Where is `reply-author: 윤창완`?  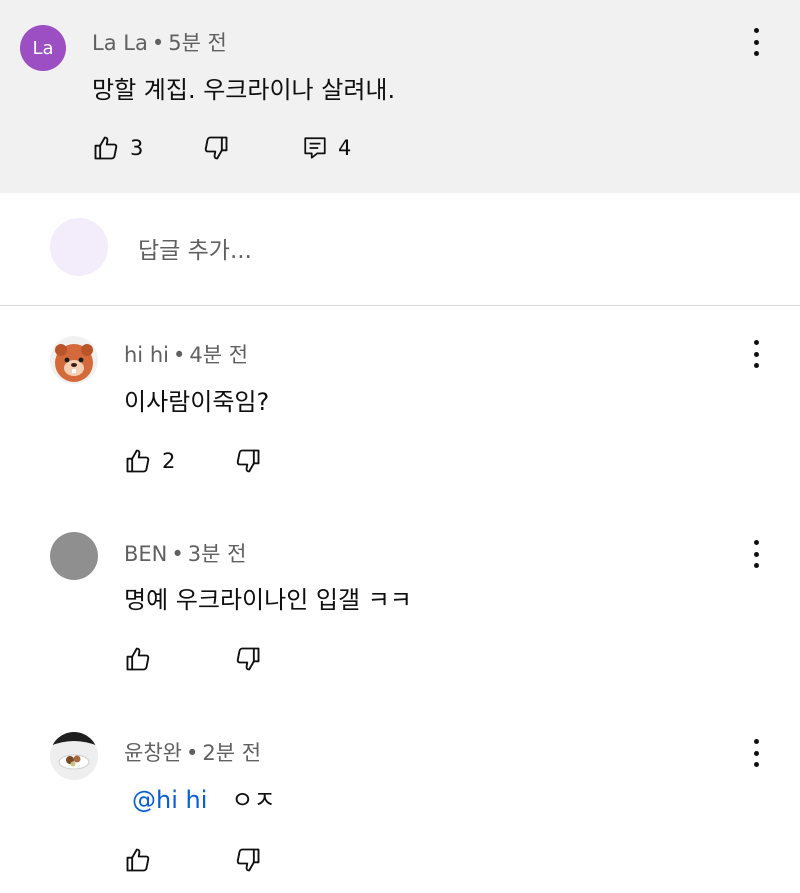 reply-author: 윤창완 is located at coordinates (153, 753).